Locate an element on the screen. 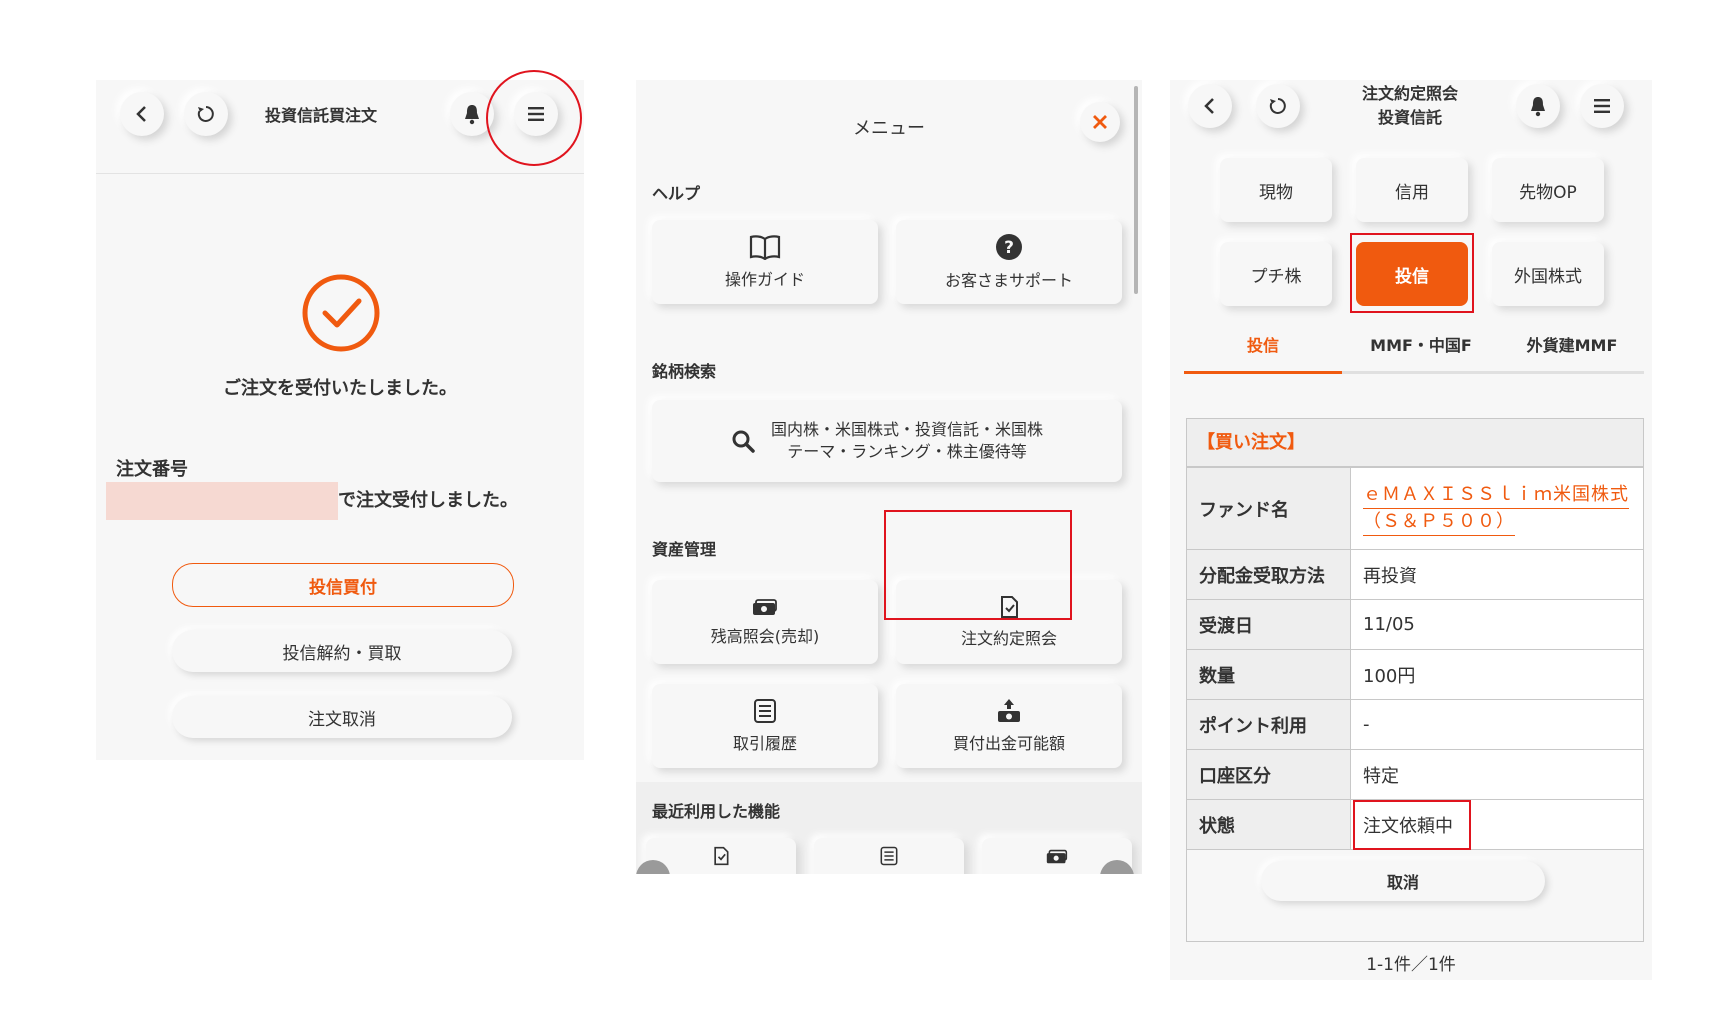  category-label: 先物OP is located at coordinates (1548, 192).